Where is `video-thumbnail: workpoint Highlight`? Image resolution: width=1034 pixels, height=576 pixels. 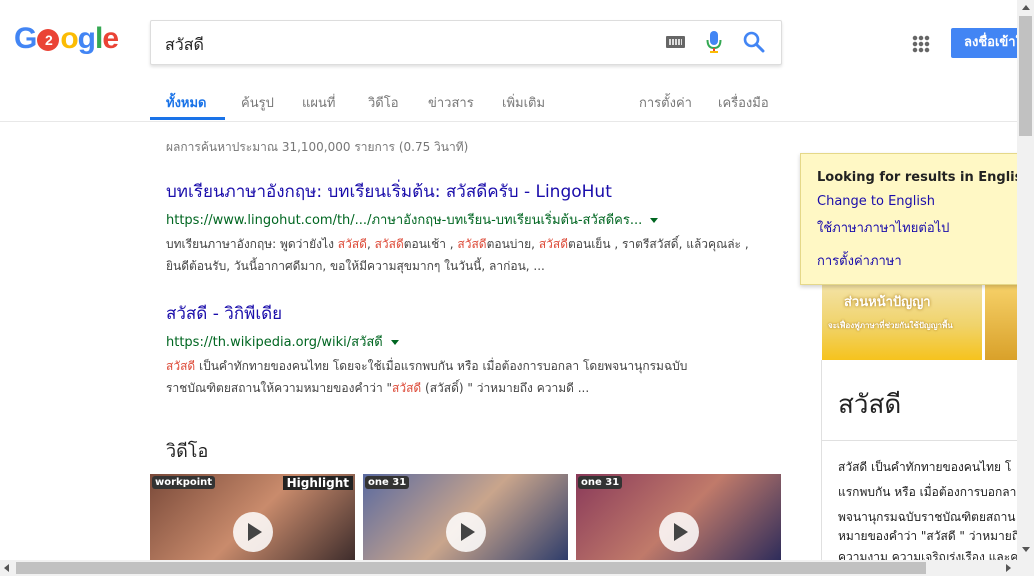 video-thumbnail: workpoint Highlight is located at coordinates (252, 519).